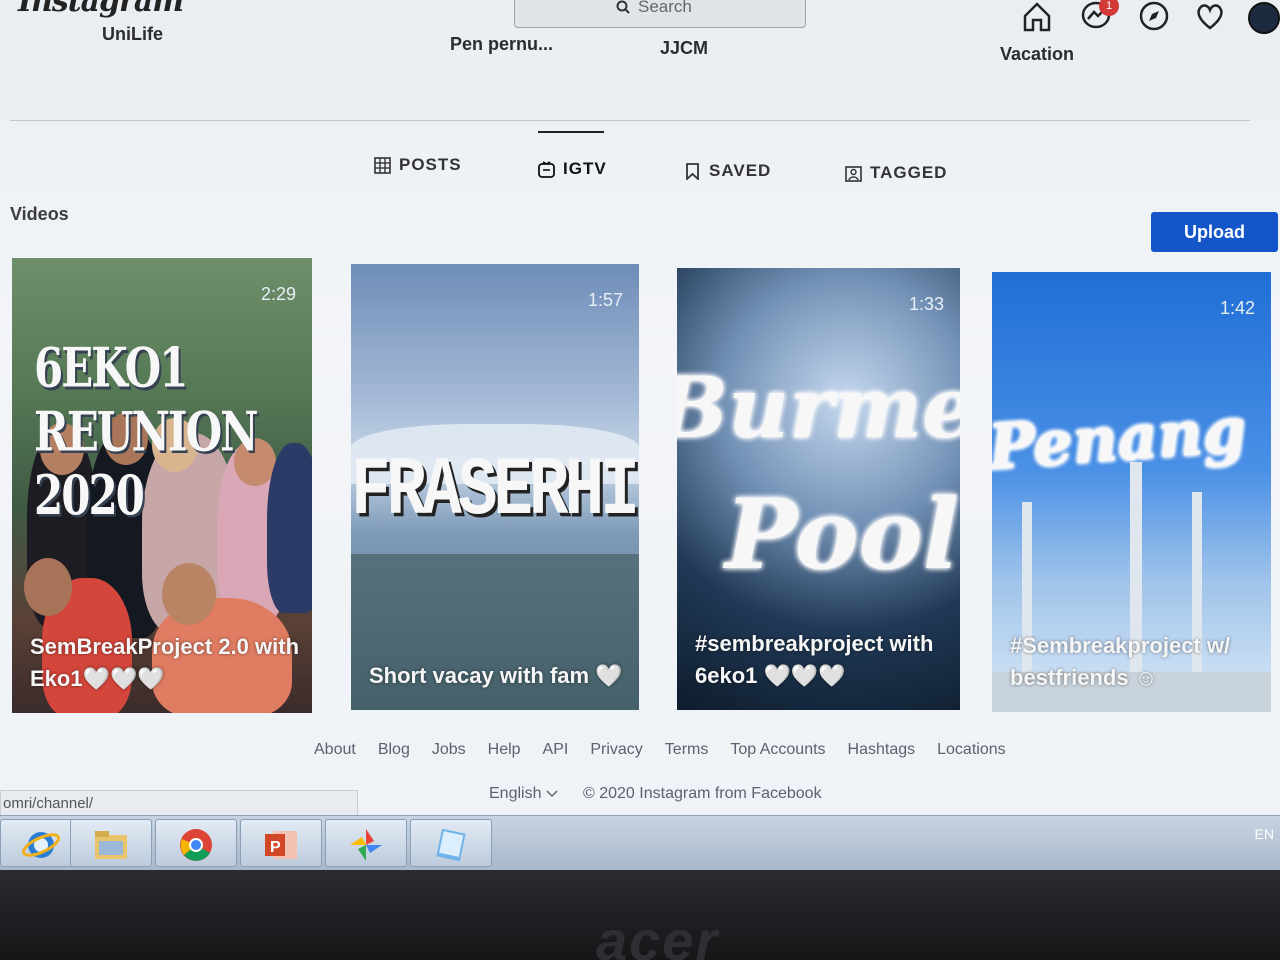 The image size is (1280, 960). What do you see at coordinates (926, 304) in the screenshot?
I see `video-duration: 1:33` at bounding box center [926, 304].